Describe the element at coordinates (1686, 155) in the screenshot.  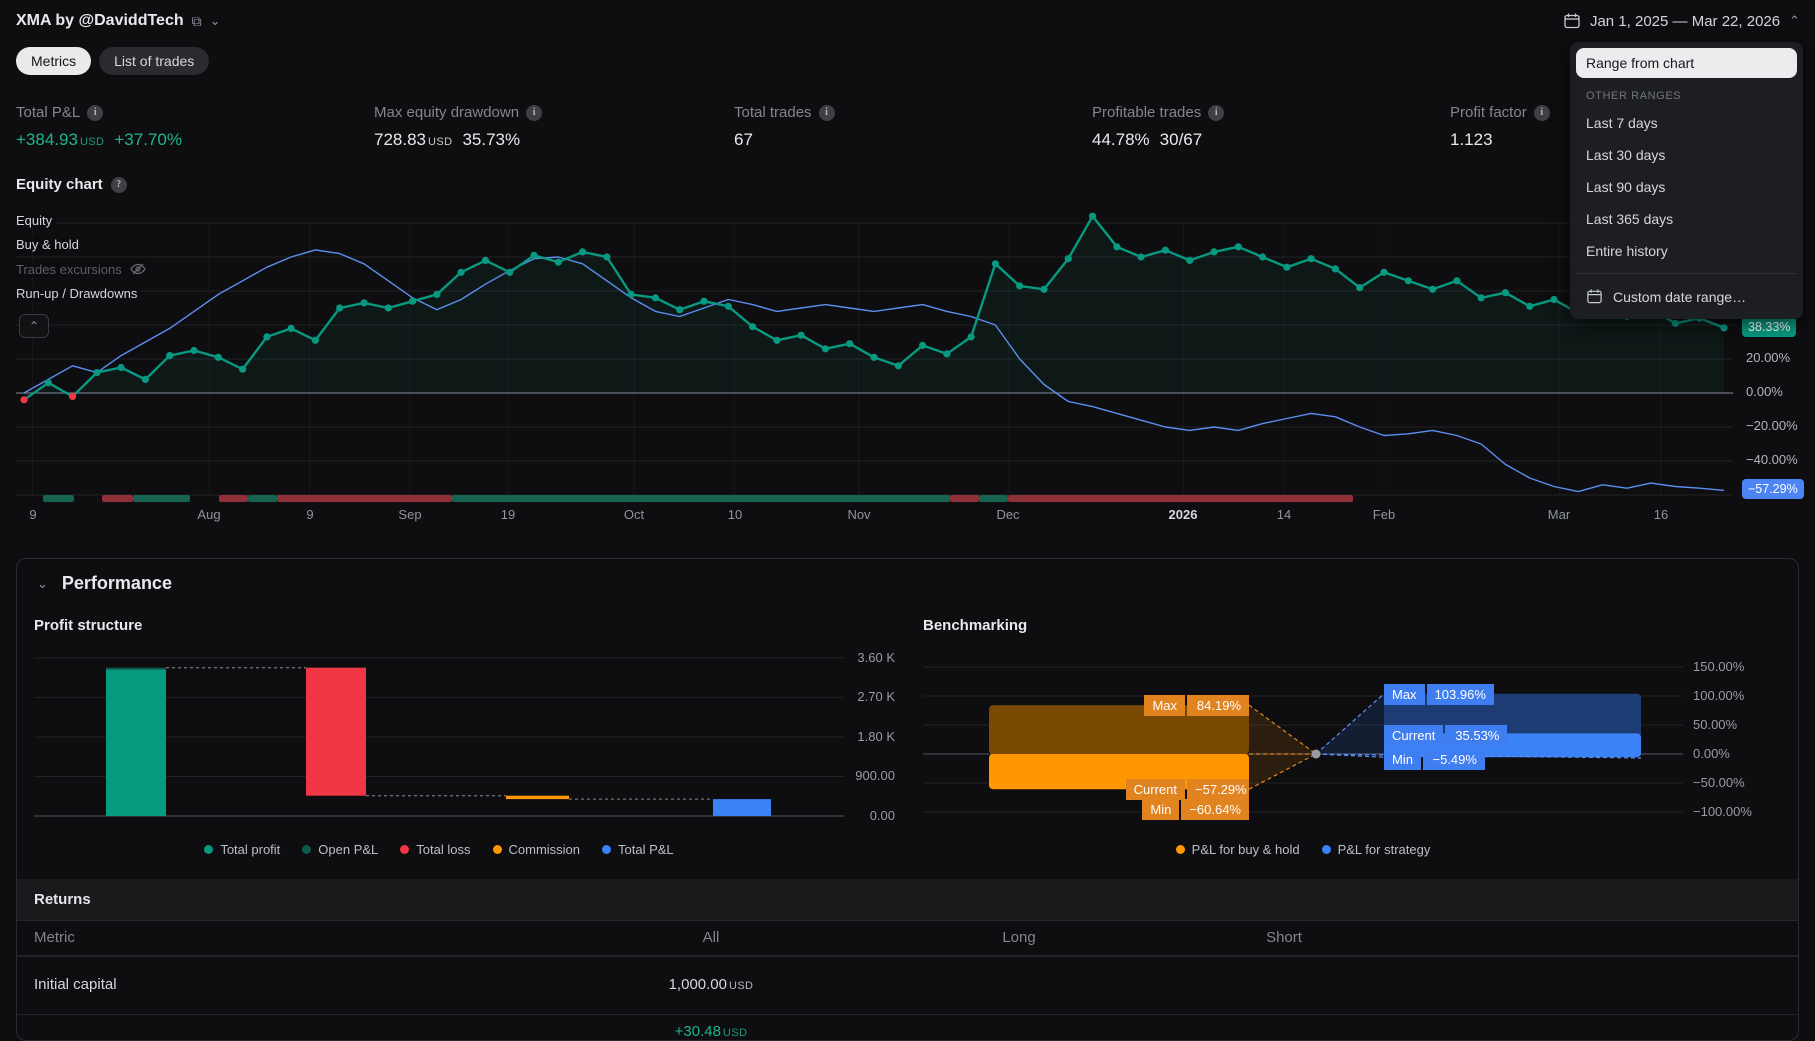
I see `dropdown-item-last-30-days: Last 30 days` at that location.